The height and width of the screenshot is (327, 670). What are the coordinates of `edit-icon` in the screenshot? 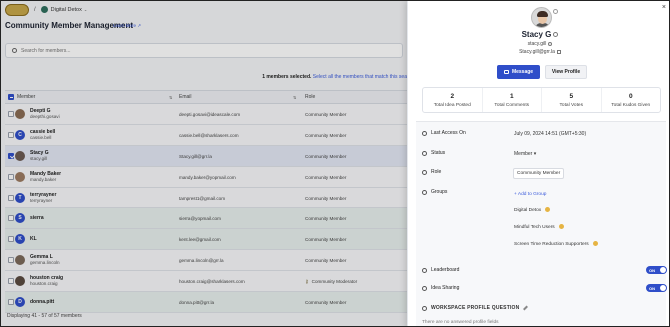 It's located at (526, 308).